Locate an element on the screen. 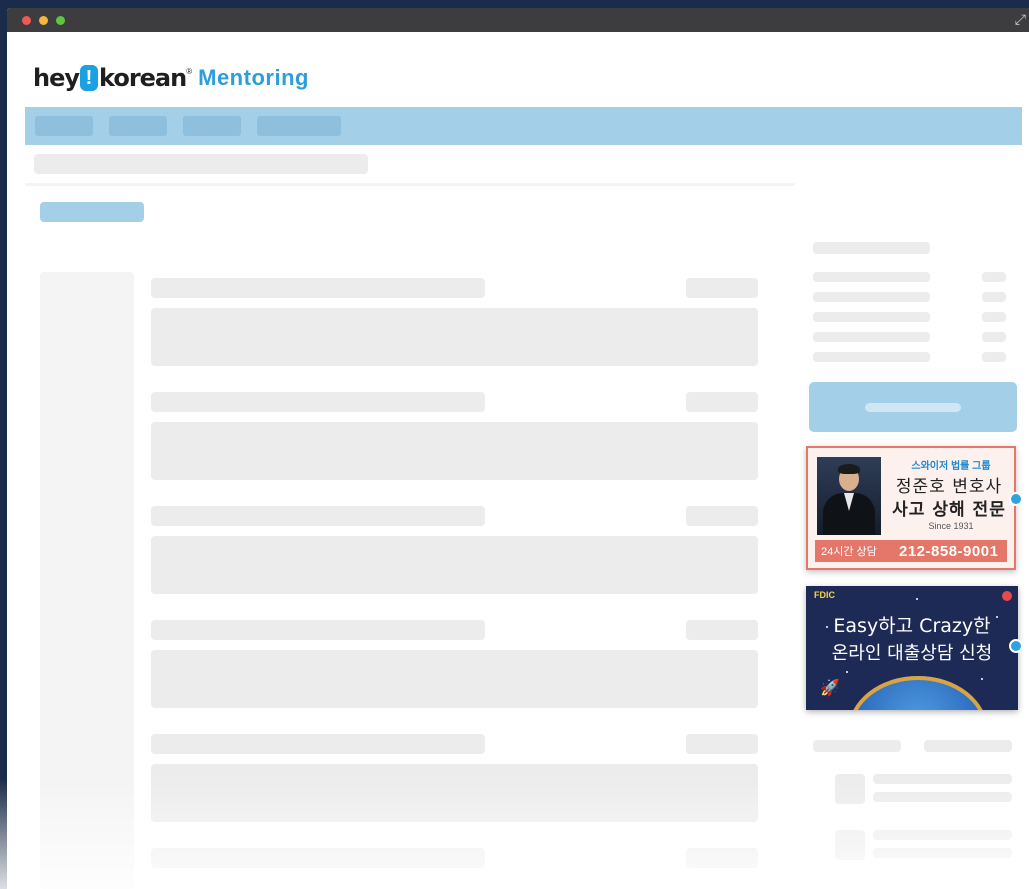 The height and width of the screenshot is (889, 1029). planet-illustration is located at coordinates (918, 693).